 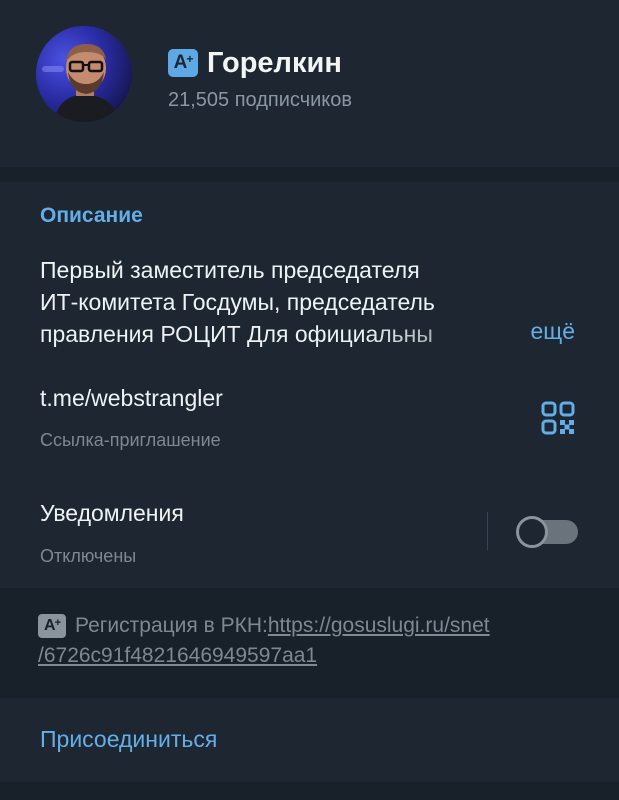 I want to click on channel-name: Горелкин, so click(x=274, y=62).